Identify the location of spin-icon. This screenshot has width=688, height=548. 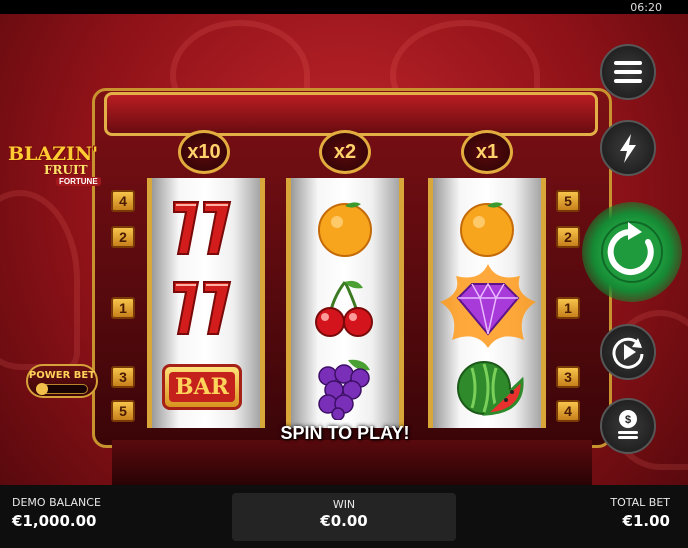
(632, 252).